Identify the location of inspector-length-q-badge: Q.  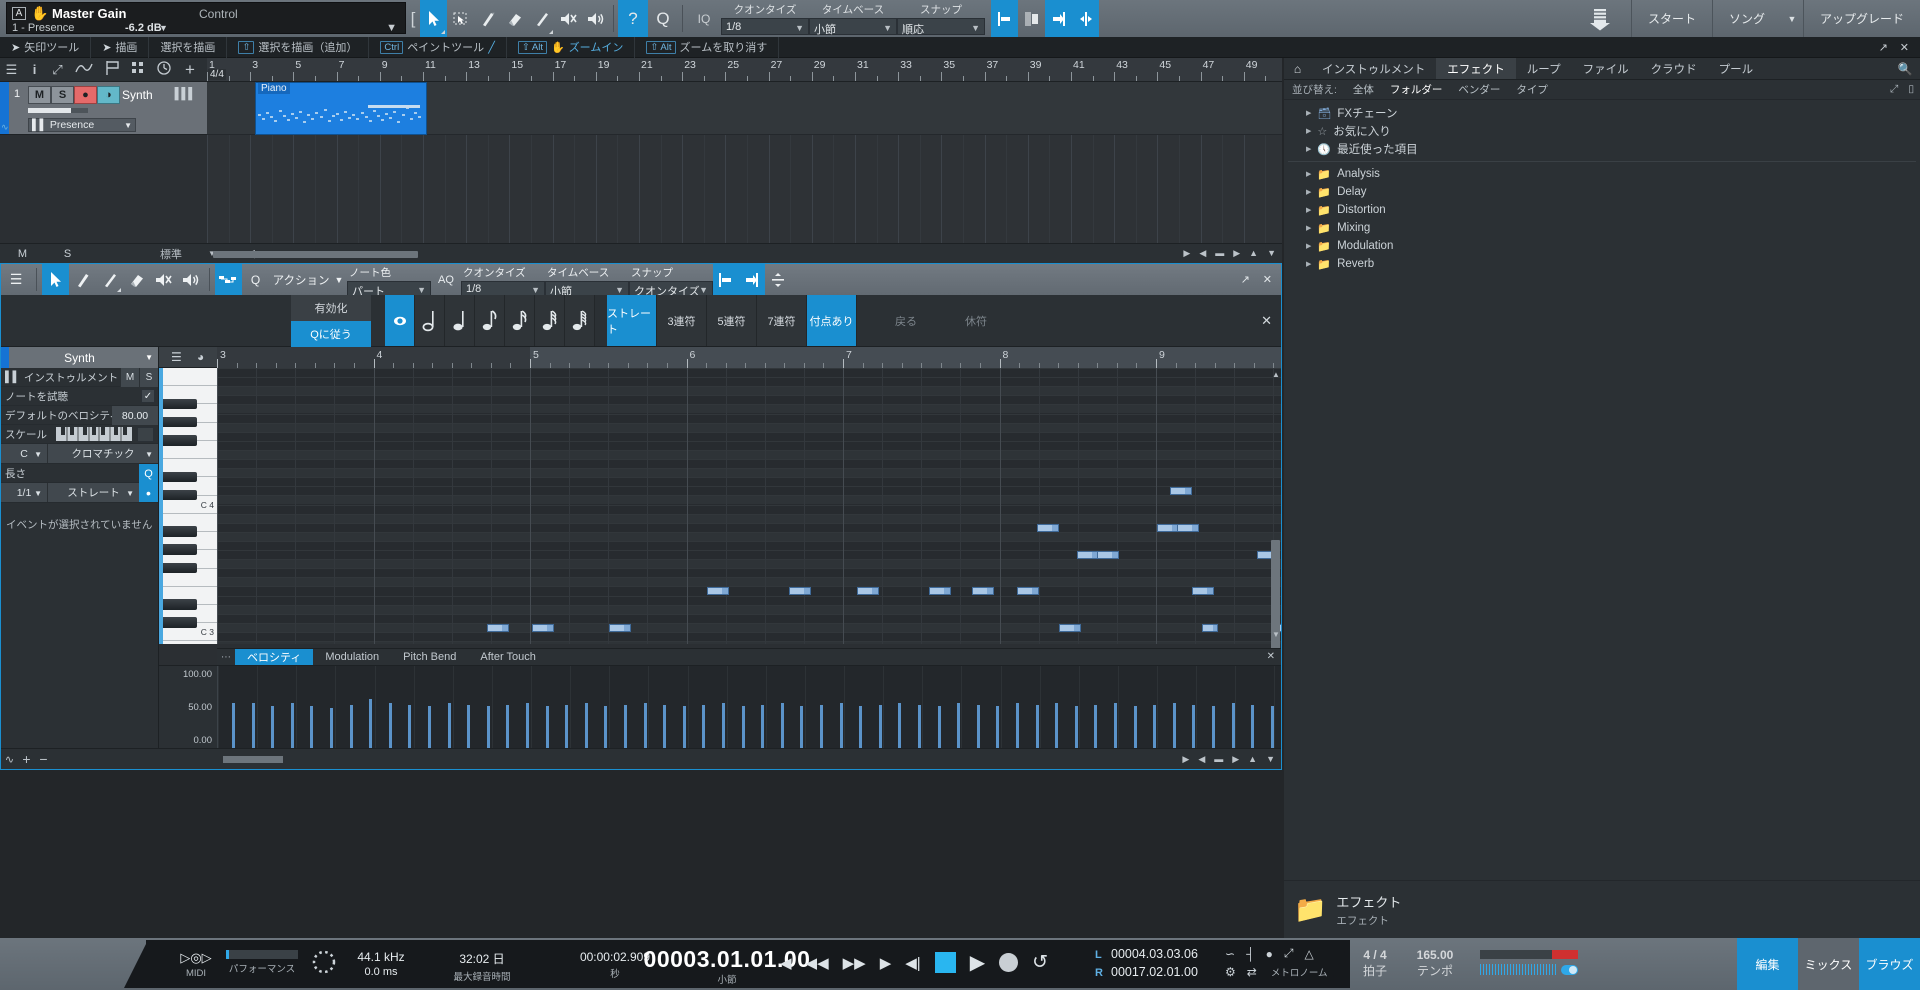
(148, 473).